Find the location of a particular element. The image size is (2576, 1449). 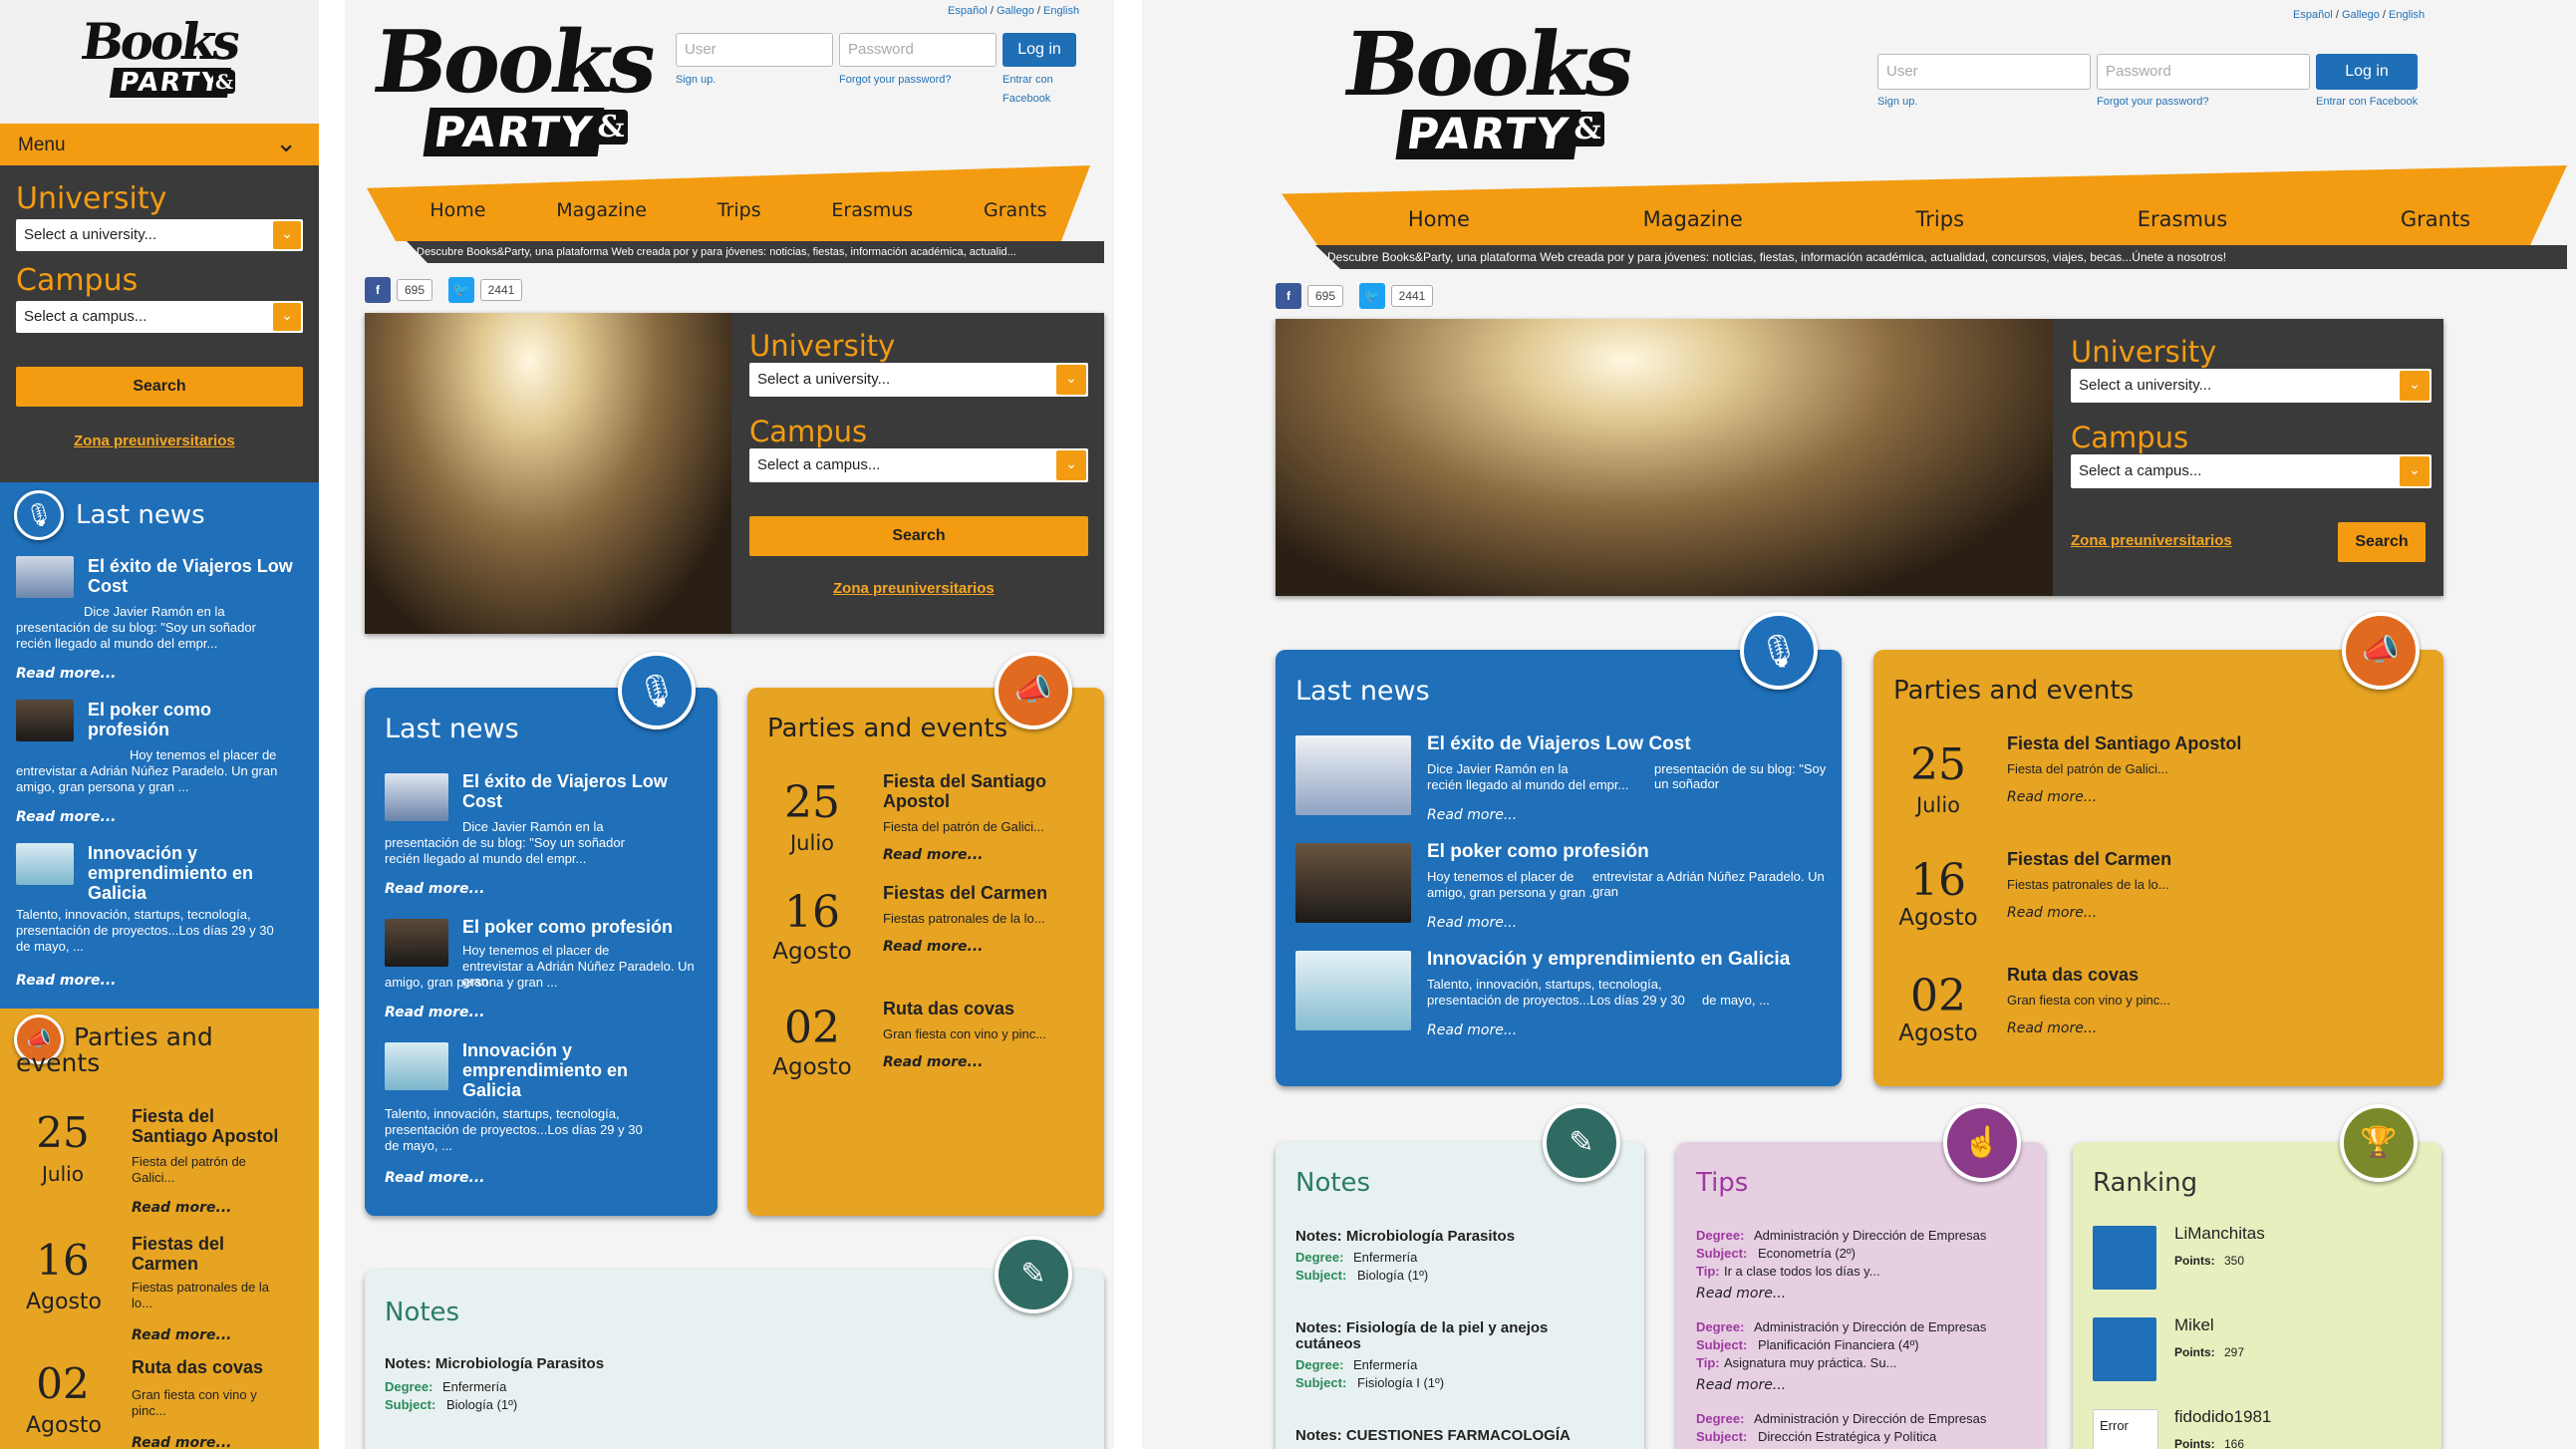

ranking-name: LiManchitas is located at coordinates (2219, 1234).